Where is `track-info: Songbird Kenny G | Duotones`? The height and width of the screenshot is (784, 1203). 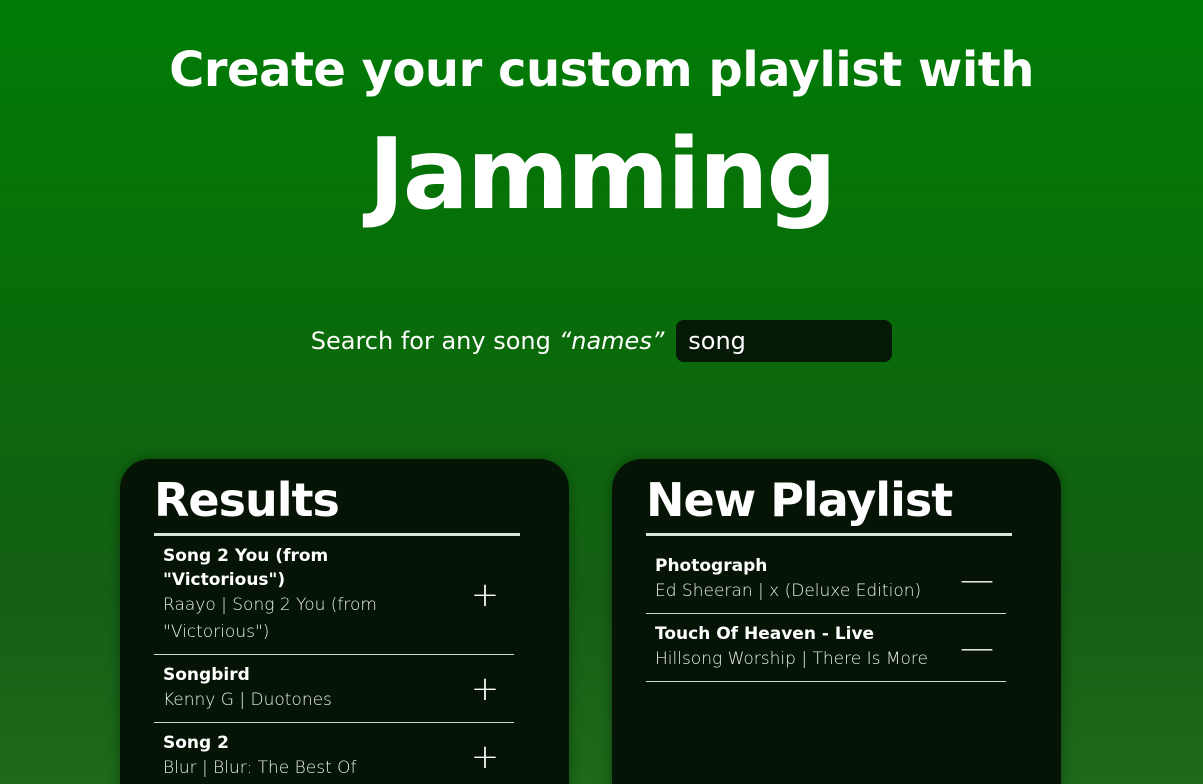
track-info: Songbird Kenny G | Duotones is located at coordinates (308, 688).